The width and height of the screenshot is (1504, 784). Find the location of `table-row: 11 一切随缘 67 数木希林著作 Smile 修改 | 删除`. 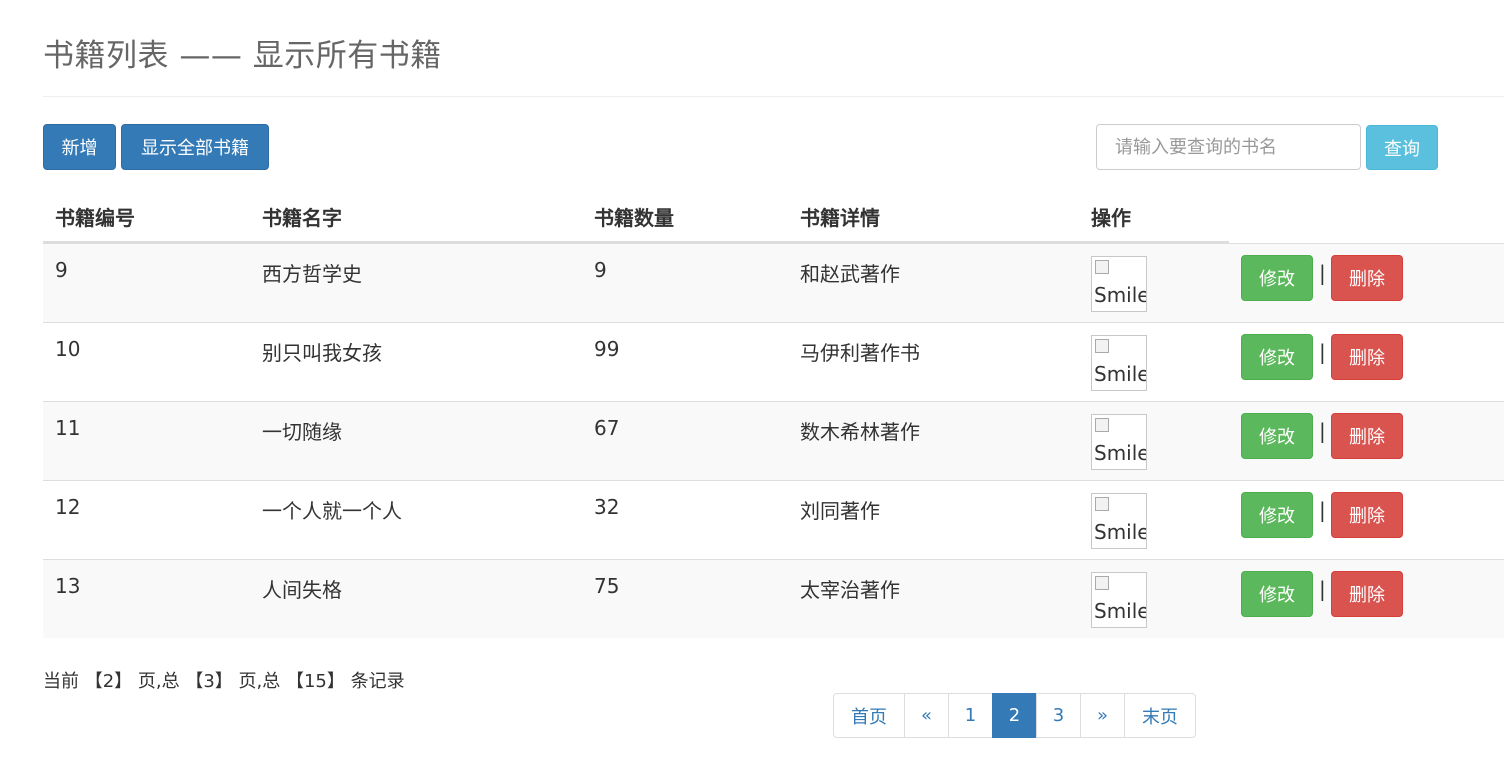

table-row: 11 一切随缘 67 数木希林著作 Smile 修改 | 删除 is located at coordinates (773, 440).